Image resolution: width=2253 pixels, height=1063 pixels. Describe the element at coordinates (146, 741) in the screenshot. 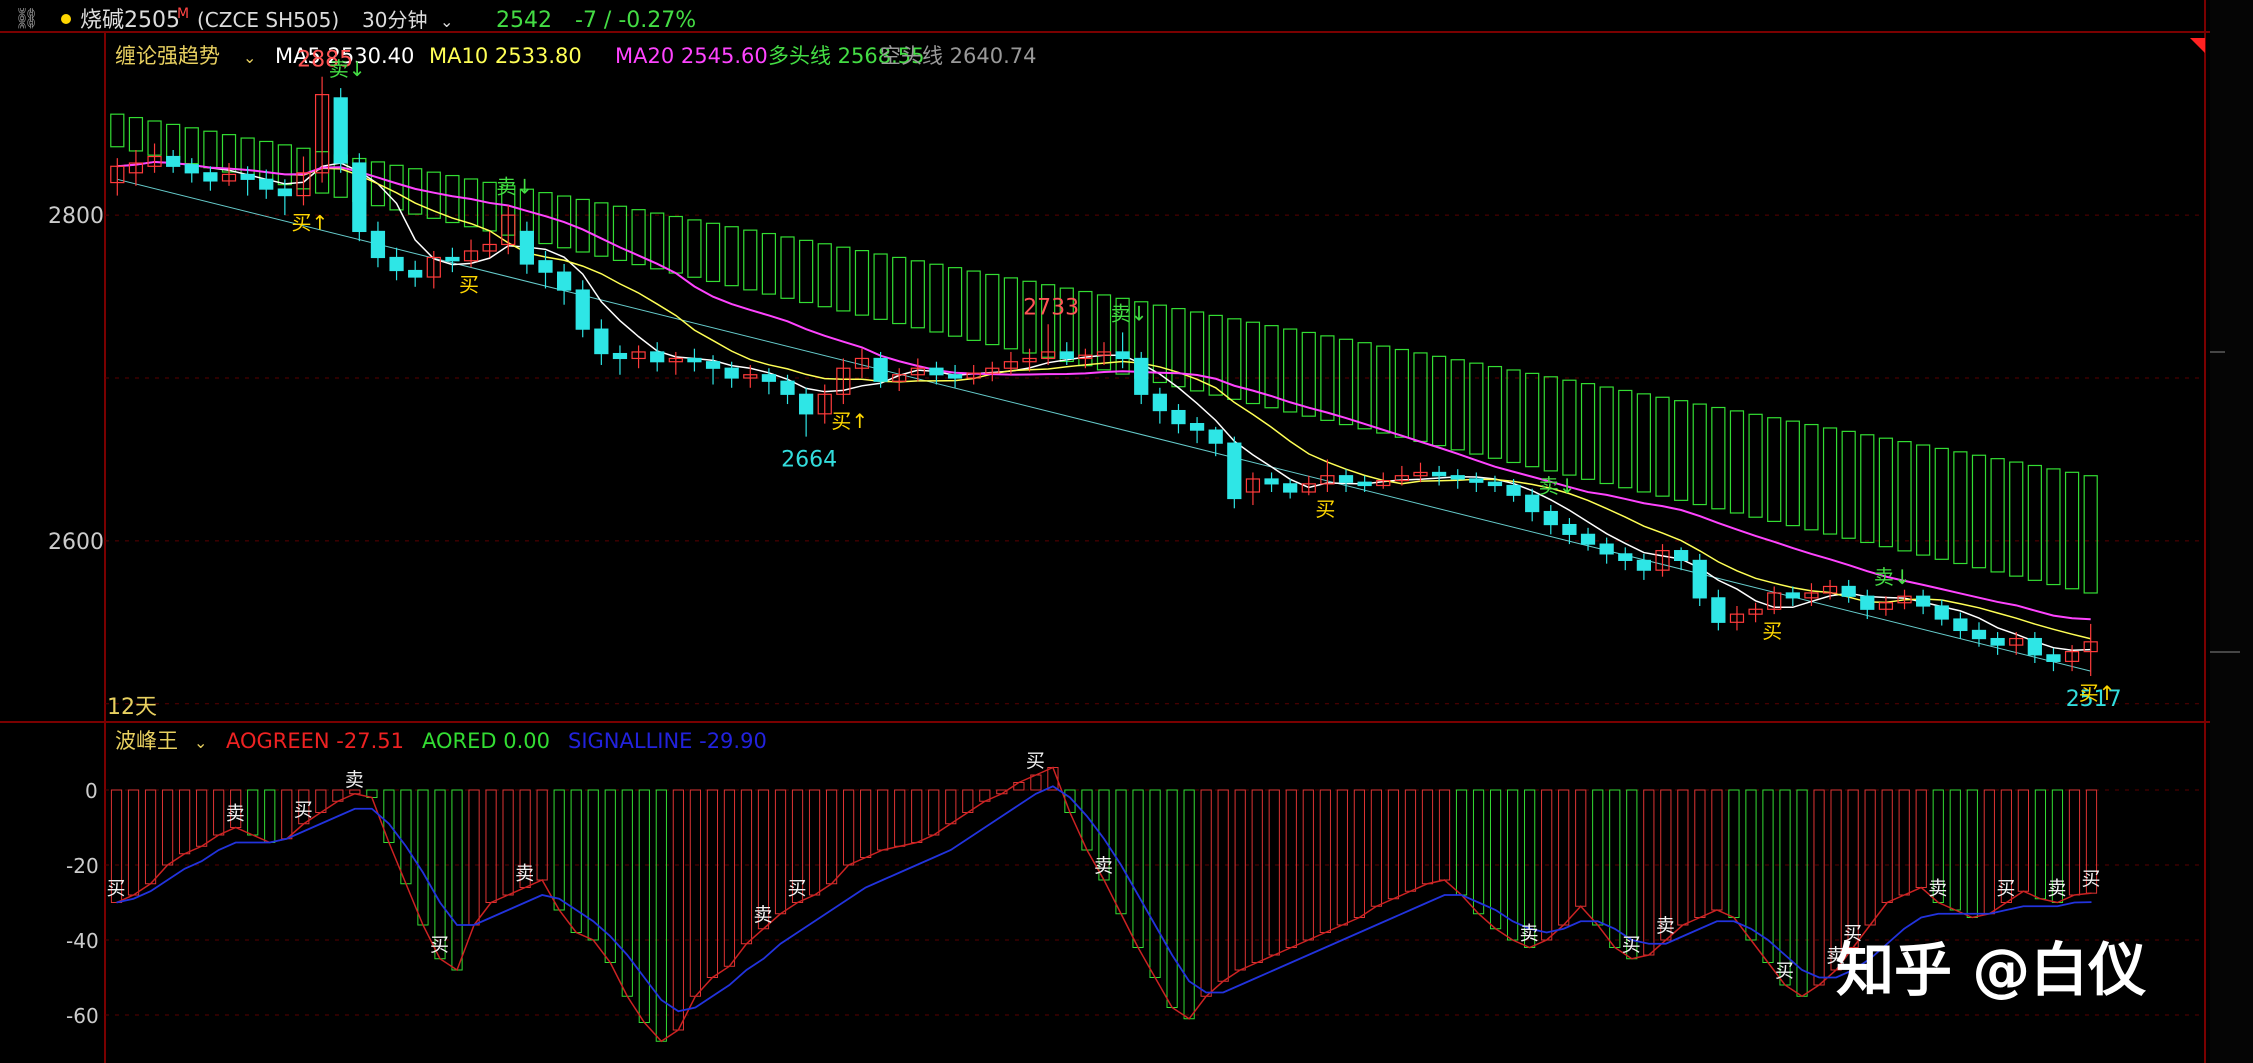

I see `sub-indicator-name: 波峰王` at that location.